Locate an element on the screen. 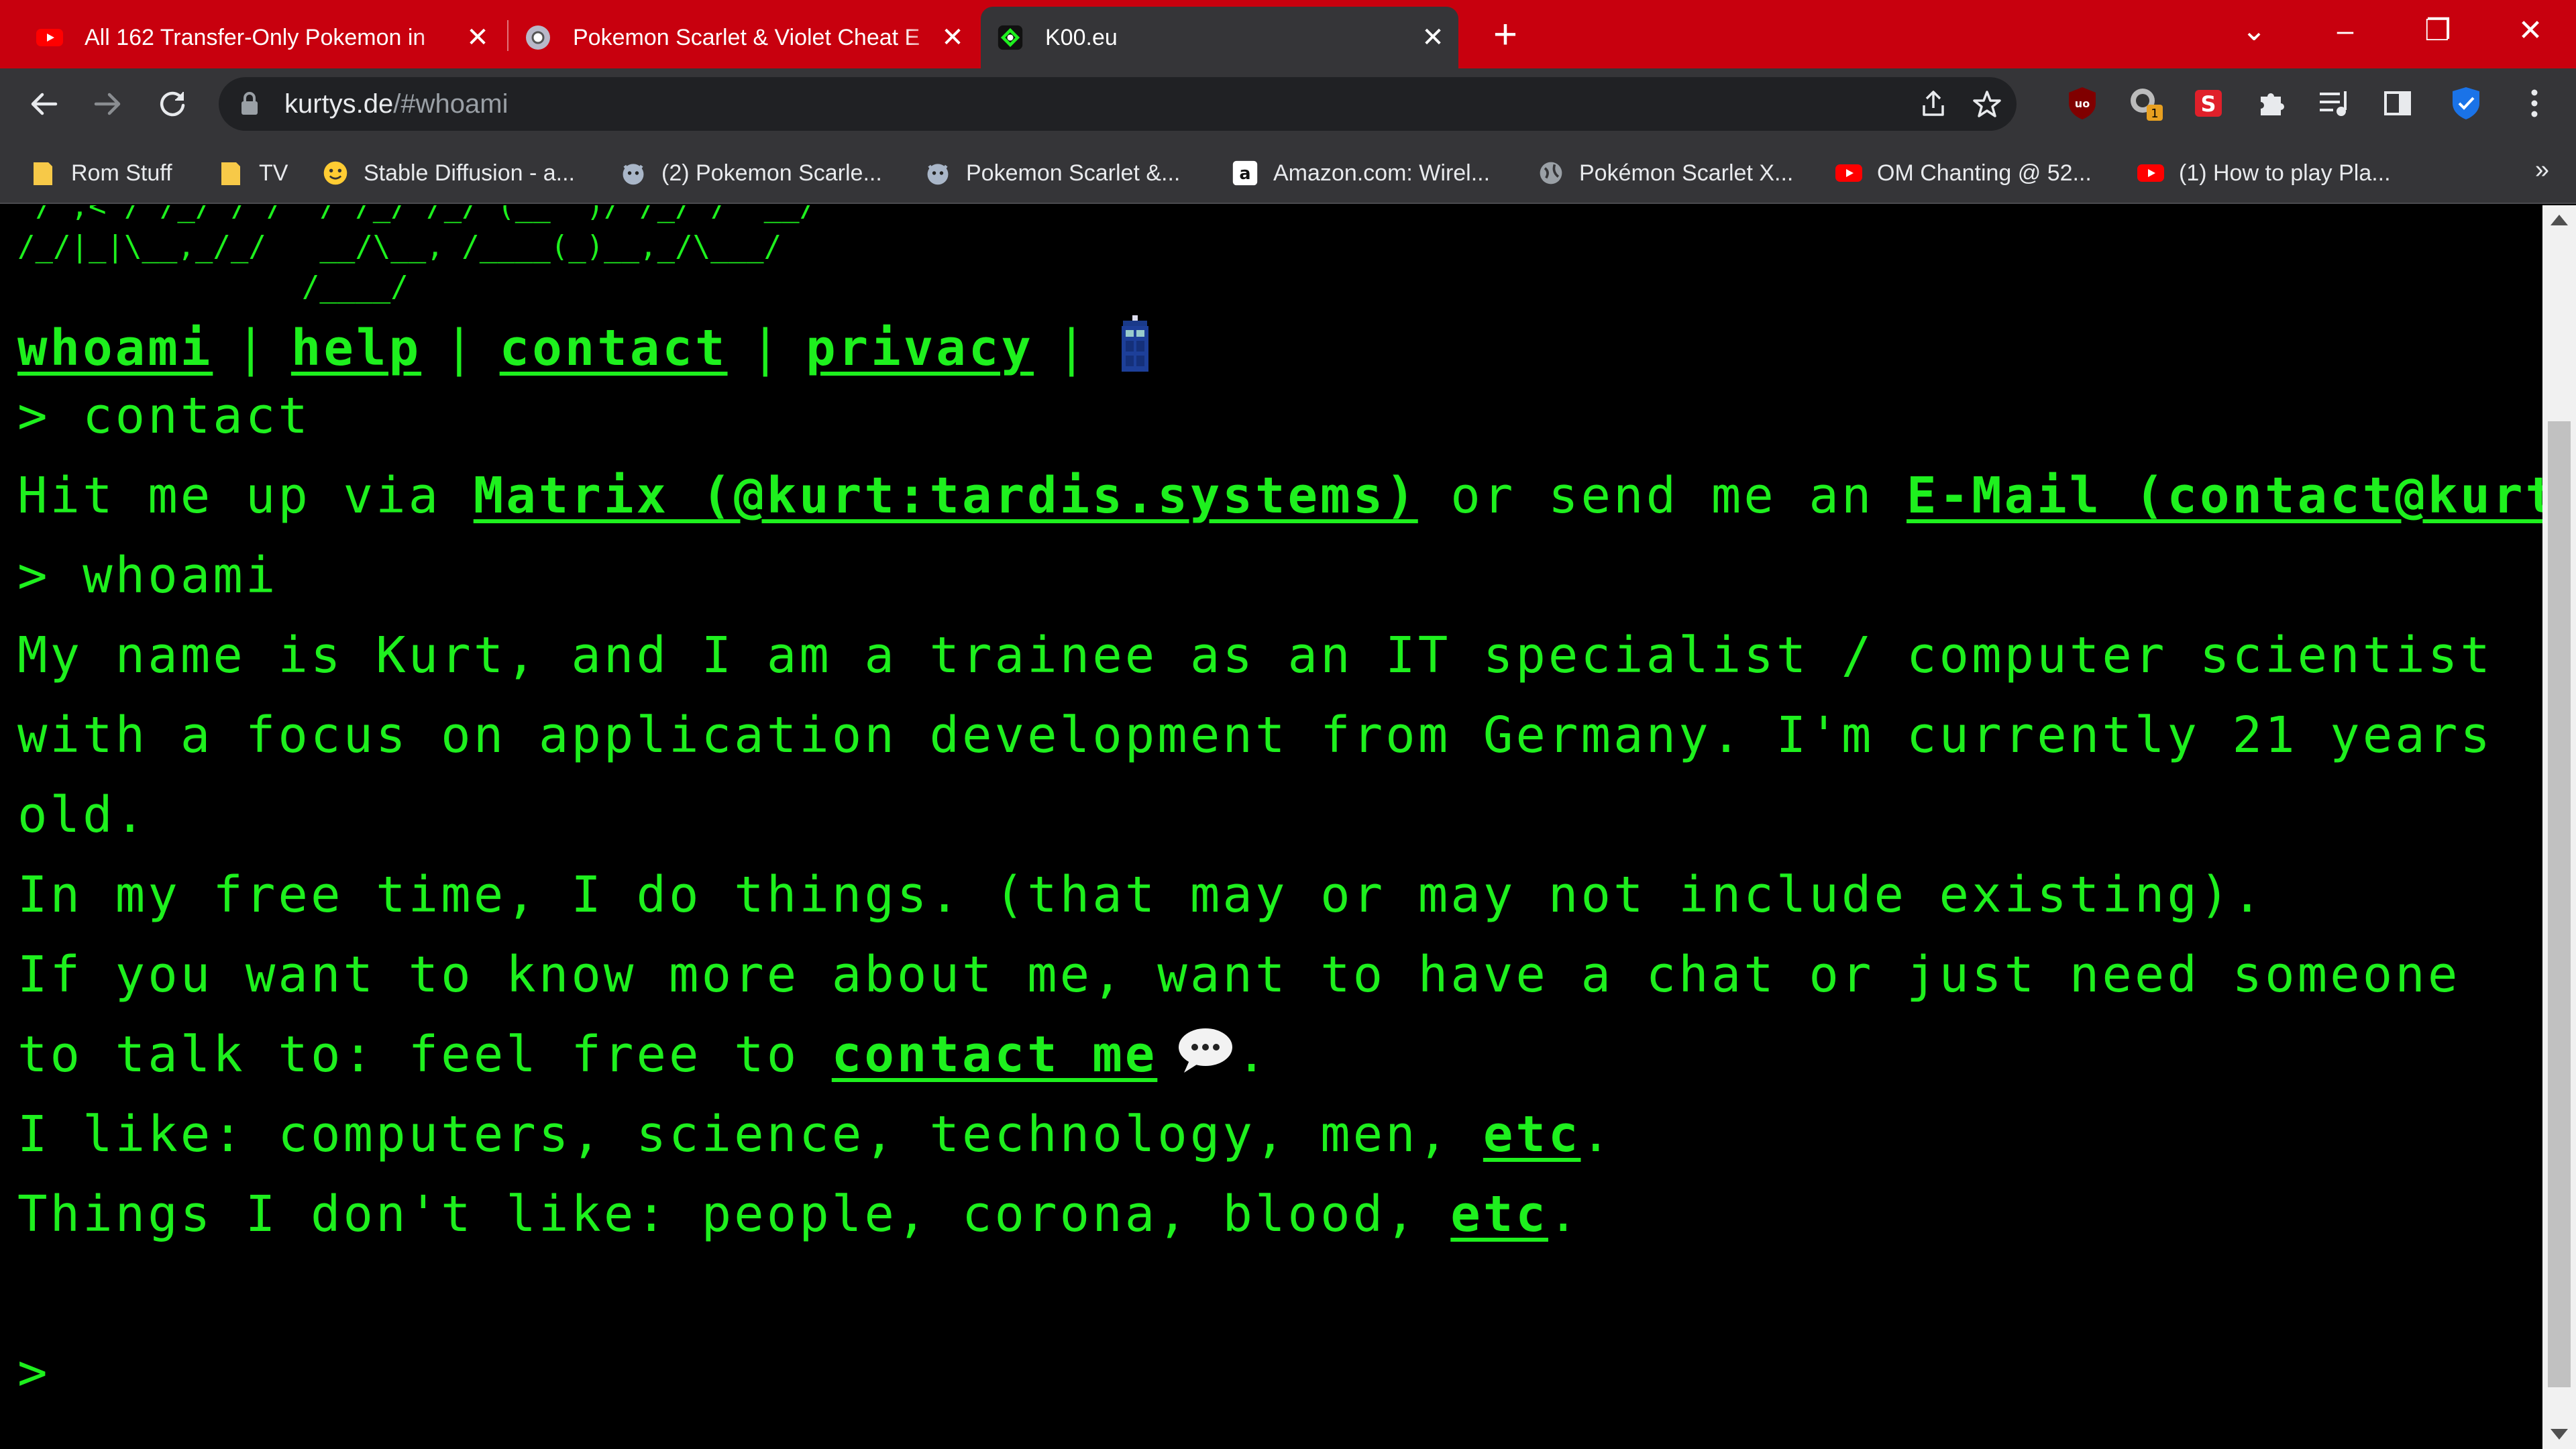  forward-arrow-icon is located at coordinates (107, 104).